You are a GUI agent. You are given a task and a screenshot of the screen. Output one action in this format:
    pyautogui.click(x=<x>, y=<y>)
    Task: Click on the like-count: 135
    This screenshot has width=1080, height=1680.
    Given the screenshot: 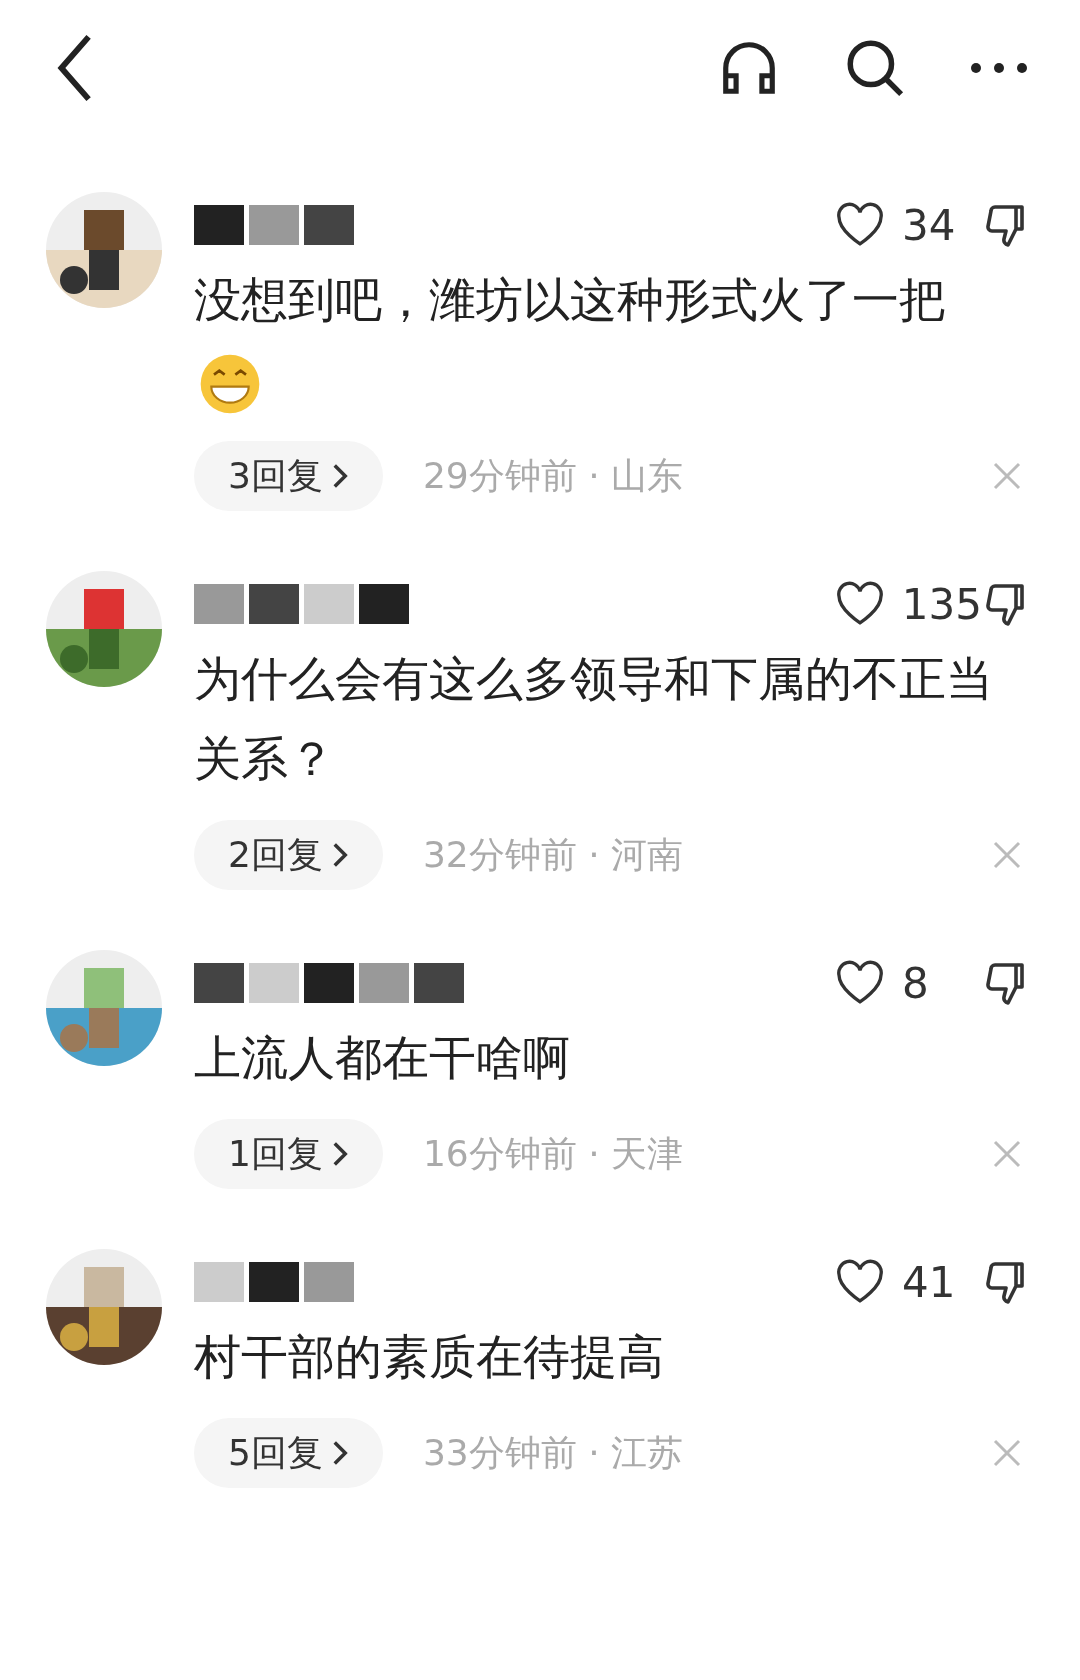 What is the action you would take?
    pyautogui.click(x=941, y=604)
    